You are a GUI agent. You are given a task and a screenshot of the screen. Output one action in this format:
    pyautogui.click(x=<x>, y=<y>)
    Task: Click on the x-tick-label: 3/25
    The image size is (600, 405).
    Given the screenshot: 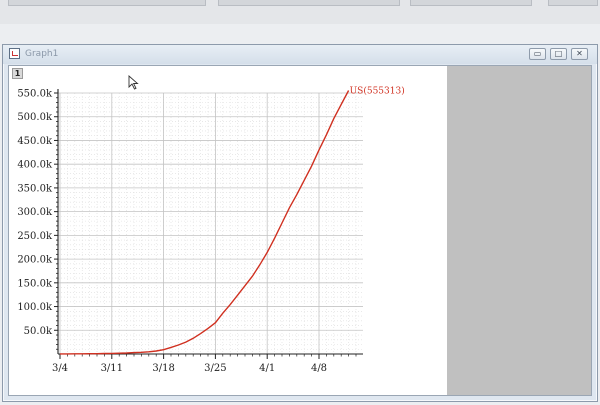 What is the action you would take?
    pyautogui.click(x=215, y=368)
    